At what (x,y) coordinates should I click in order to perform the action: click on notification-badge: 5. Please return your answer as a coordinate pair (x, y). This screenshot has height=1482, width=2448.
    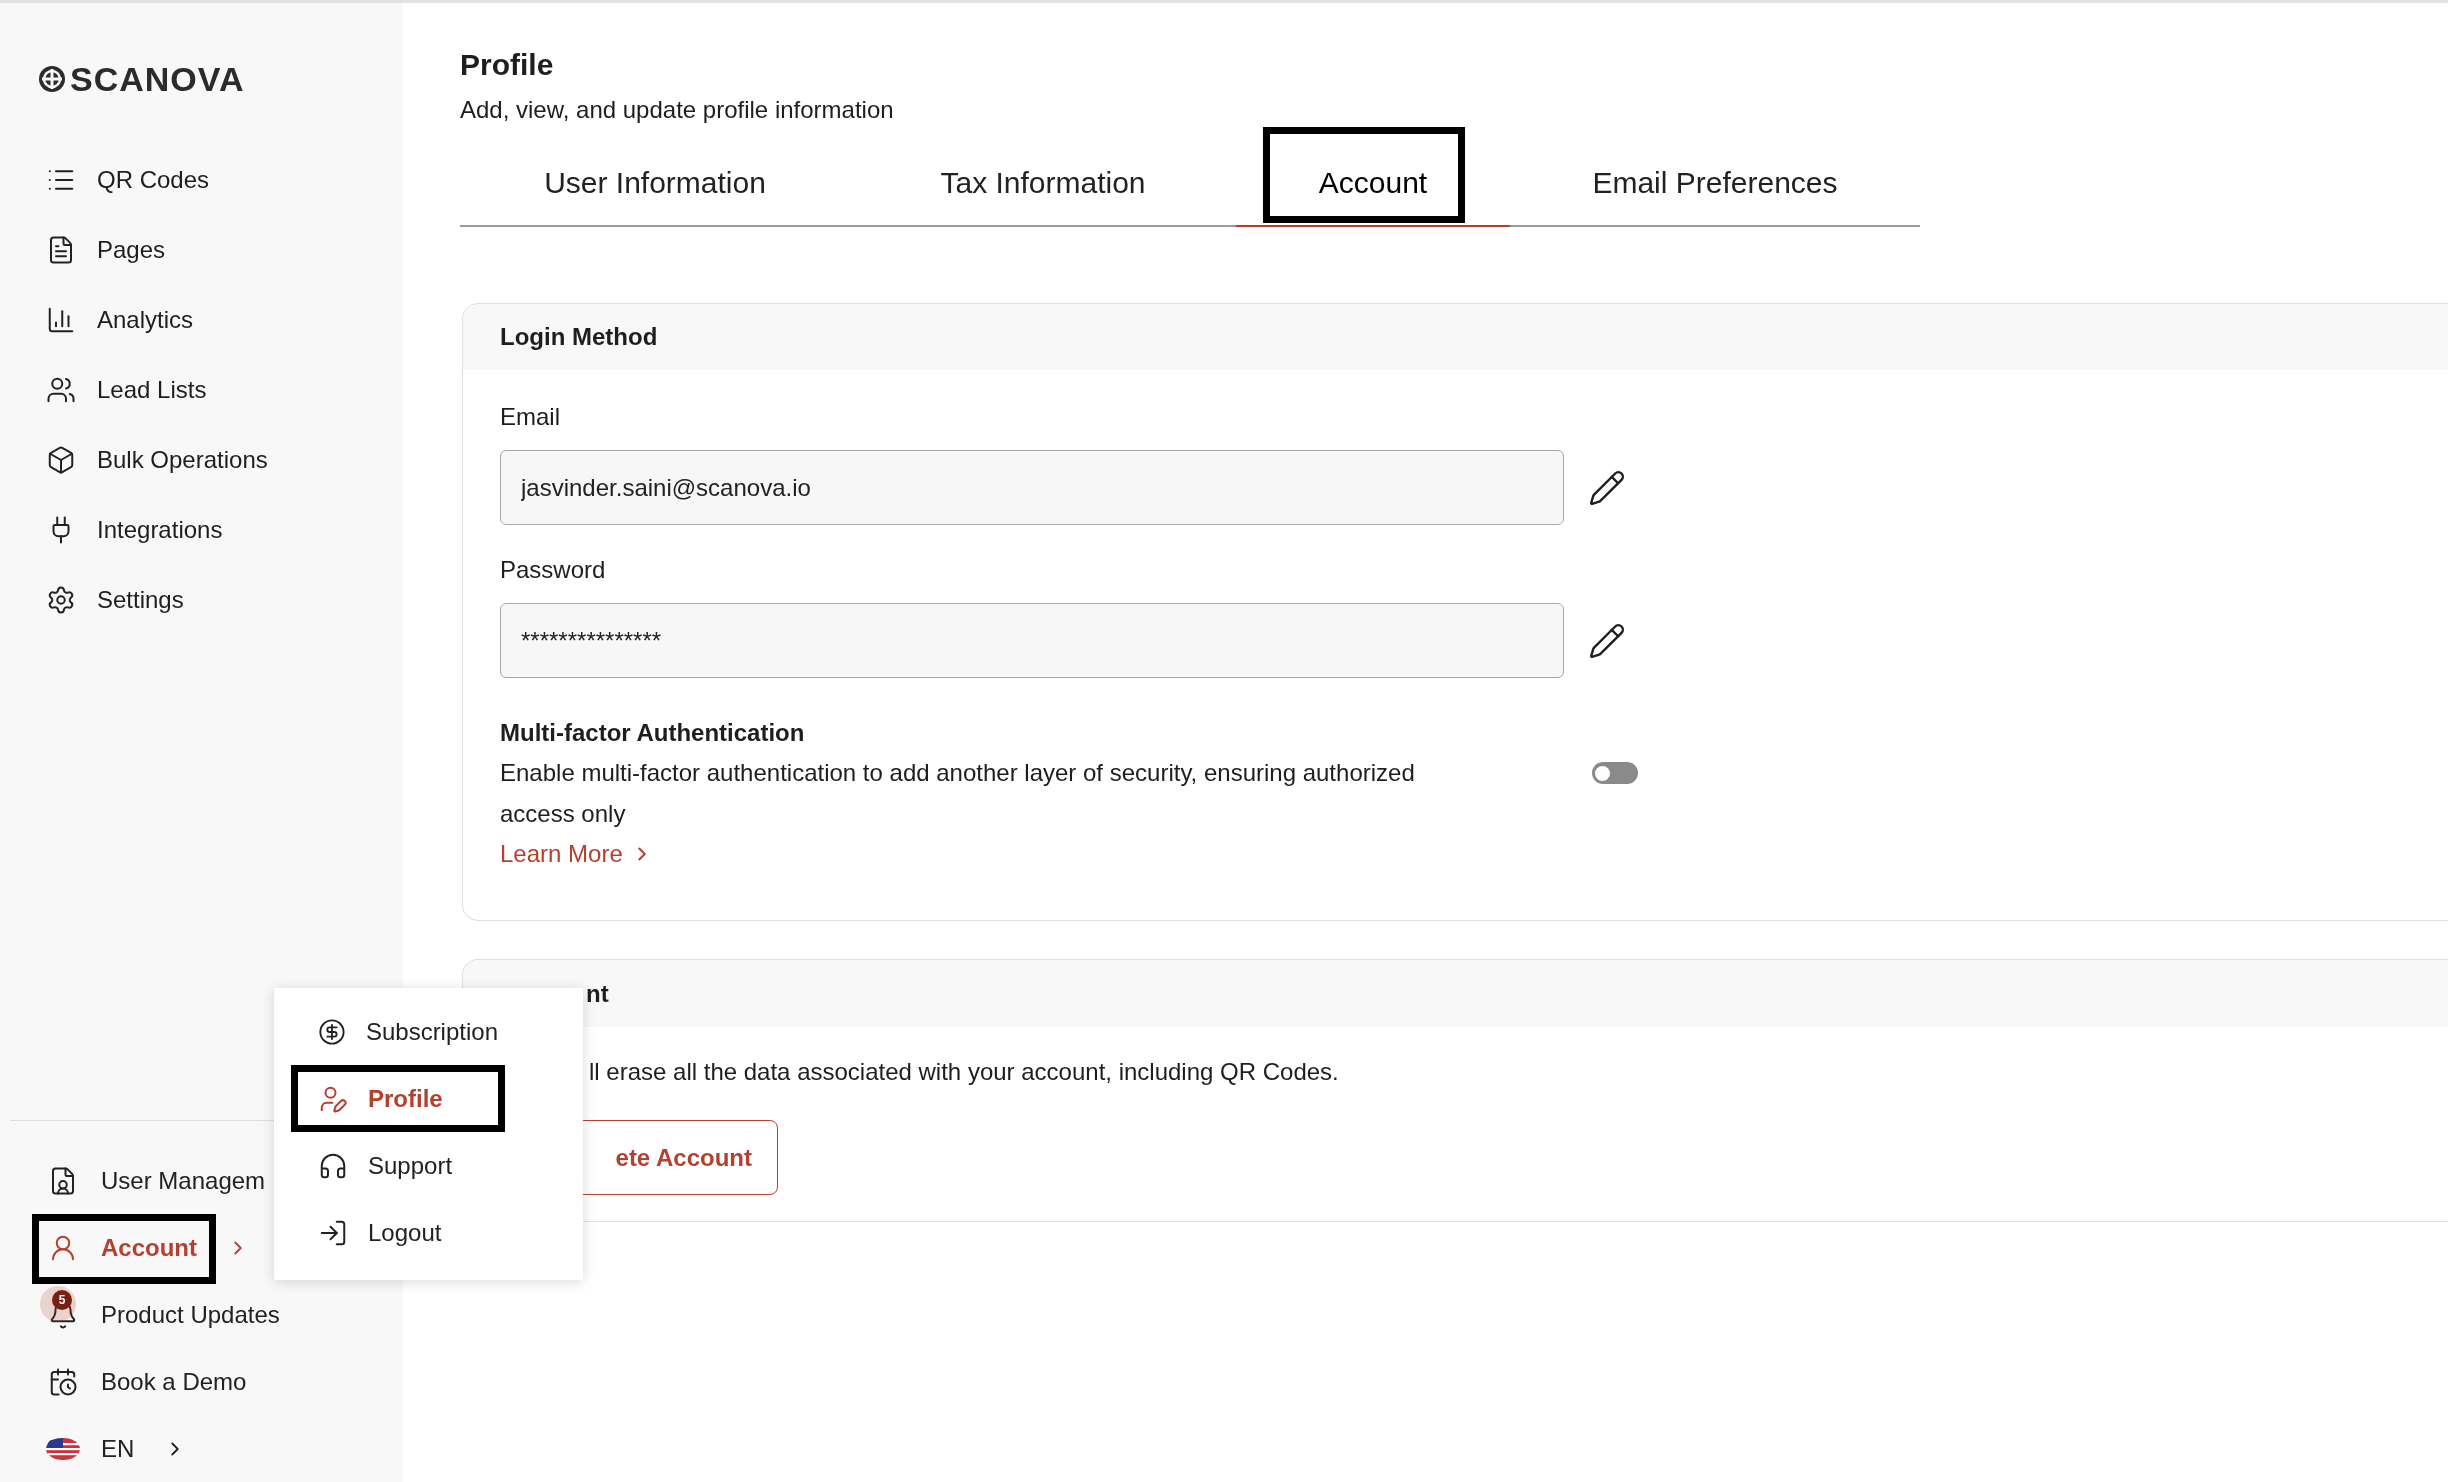
    Looking at the image, I should click on (58, 1303).